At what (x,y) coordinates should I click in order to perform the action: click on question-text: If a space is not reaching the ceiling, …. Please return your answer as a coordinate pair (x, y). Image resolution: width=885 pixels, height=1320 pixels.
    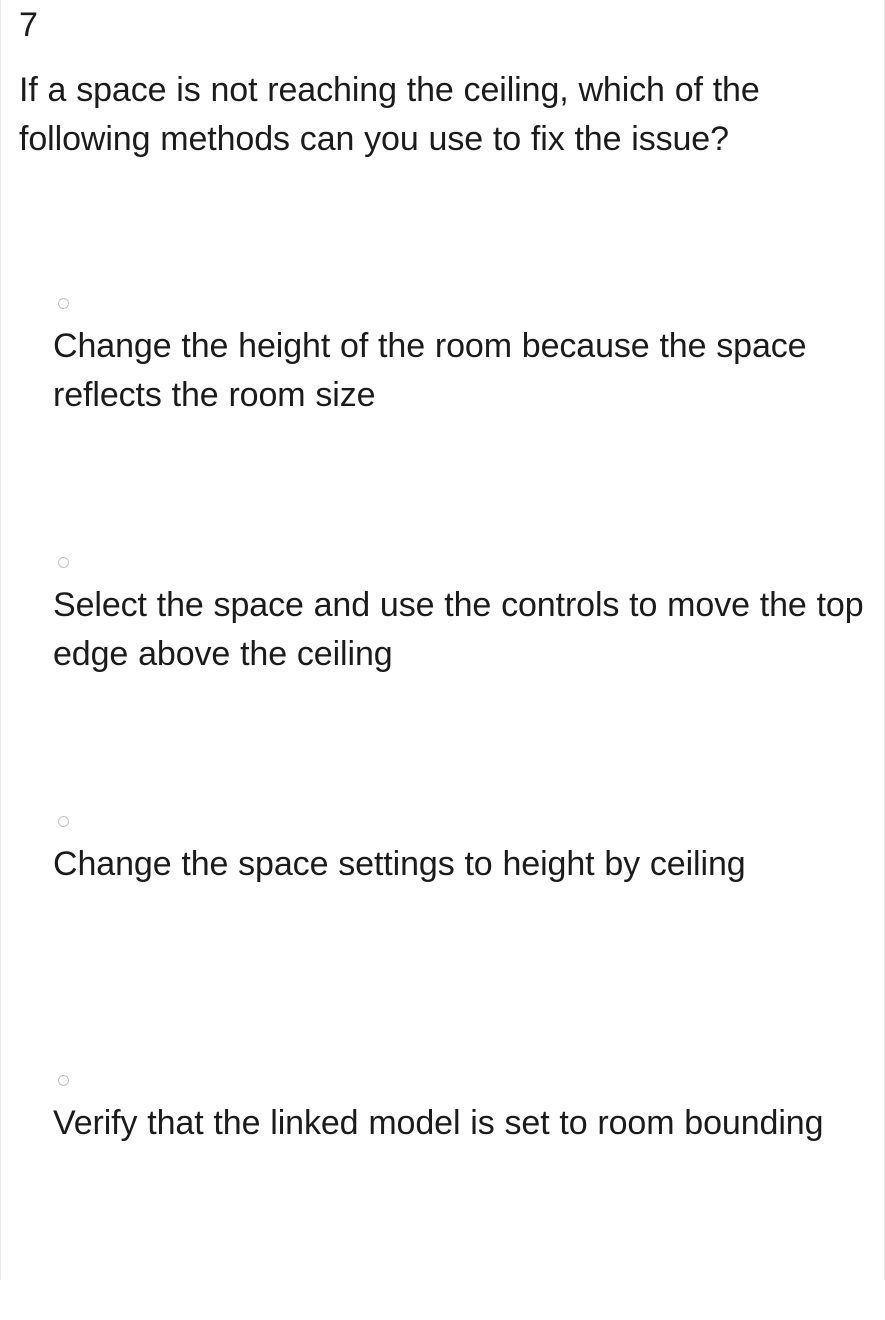
    Looking at the image, I should click on (389, 114).